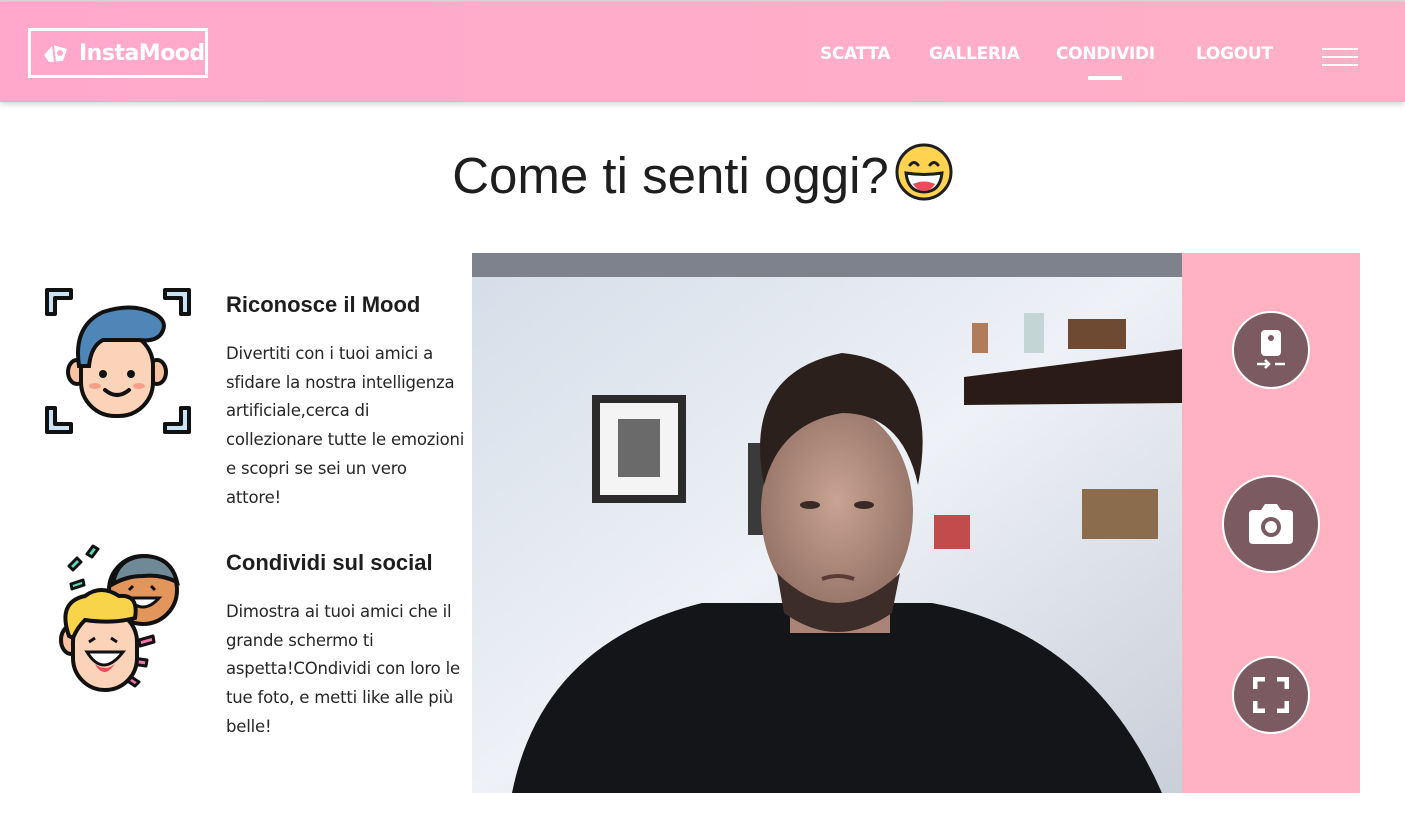 Image resolution: width=1405 pixels, height=821 pixels. What do you see at coordinates (974, 54) in the screenshot?
I see `nav-link-galleria: GALLERIA` at bounding box center [974, 54].